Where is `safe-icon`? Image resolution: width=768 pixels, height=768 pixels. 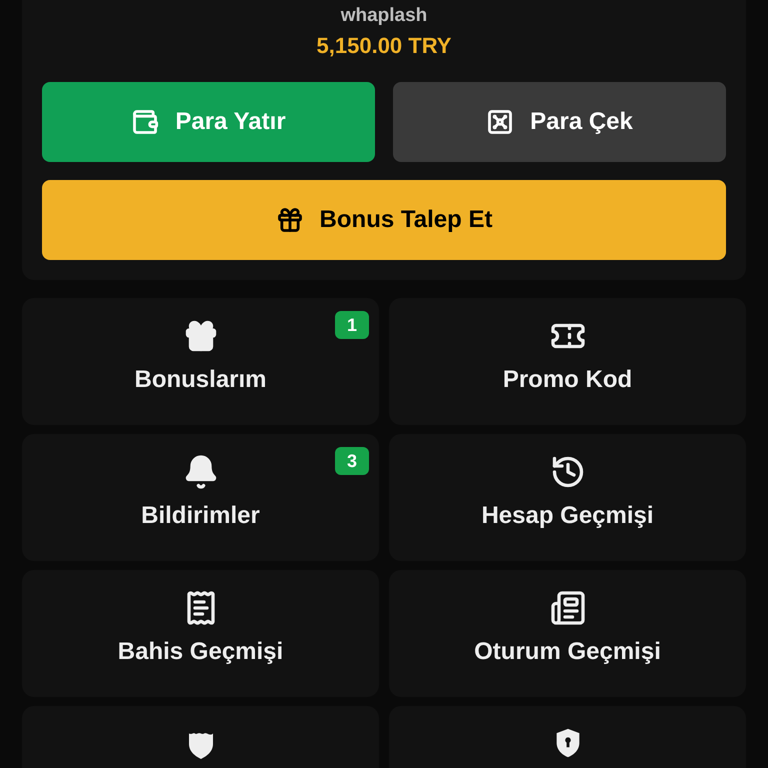 safe-icon is located at coordinates (500, 122).